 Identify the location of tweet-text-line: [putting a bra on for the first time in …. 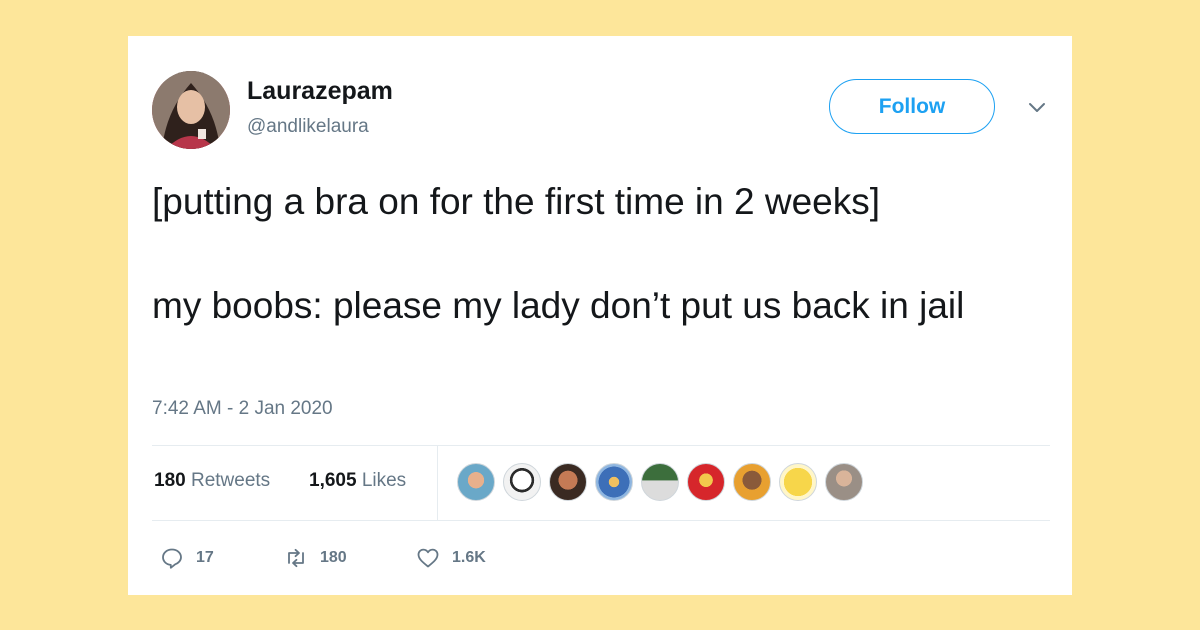
(516, 201).